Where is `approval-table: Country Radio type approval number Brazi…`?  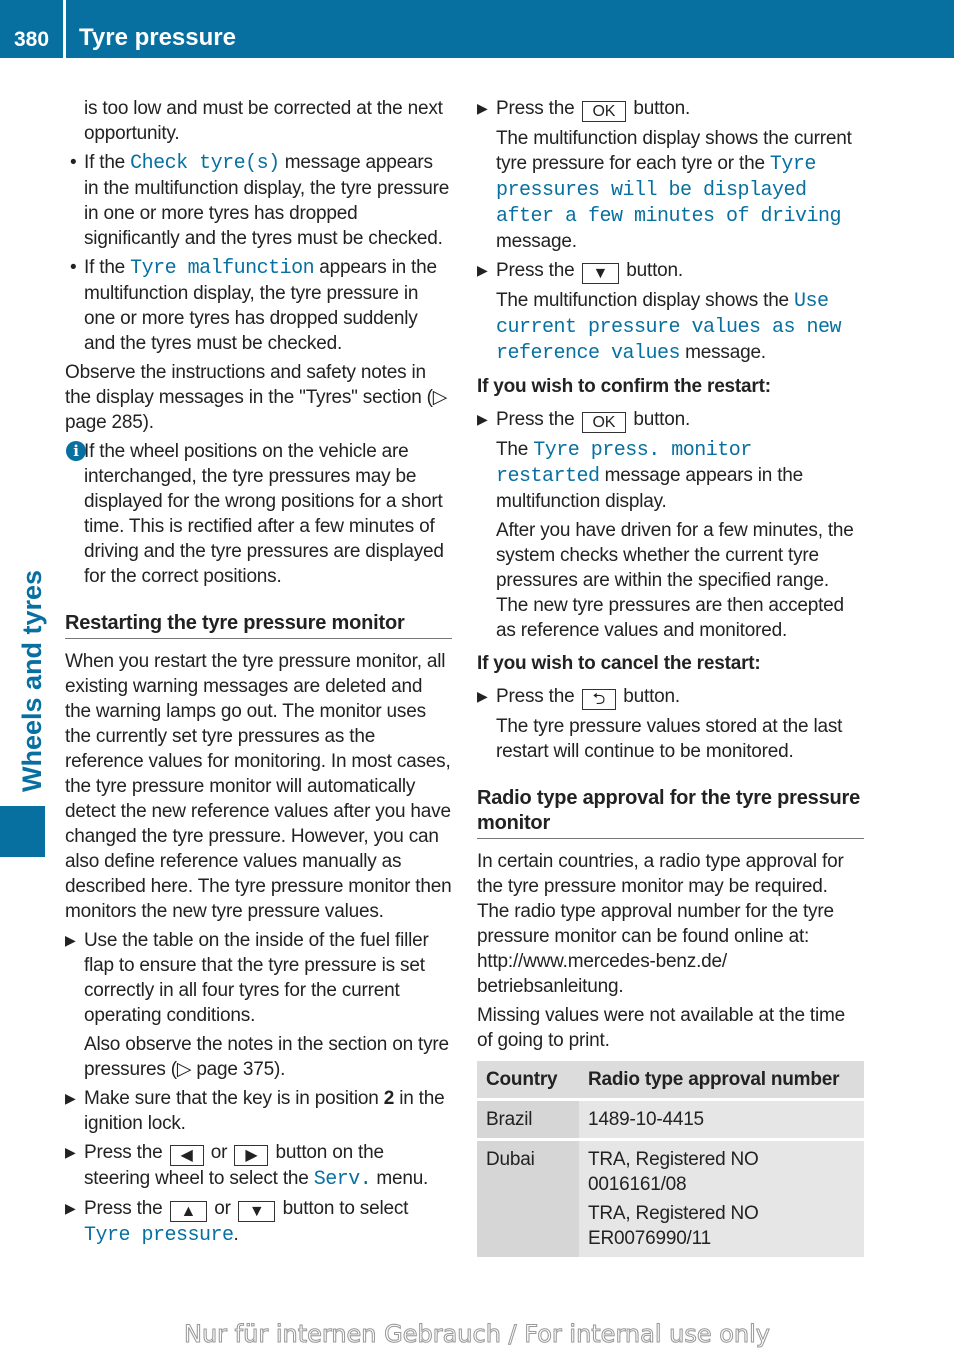 approval-table: Country Radio type approval number Brazi… is located at coordinates (670, 1160).